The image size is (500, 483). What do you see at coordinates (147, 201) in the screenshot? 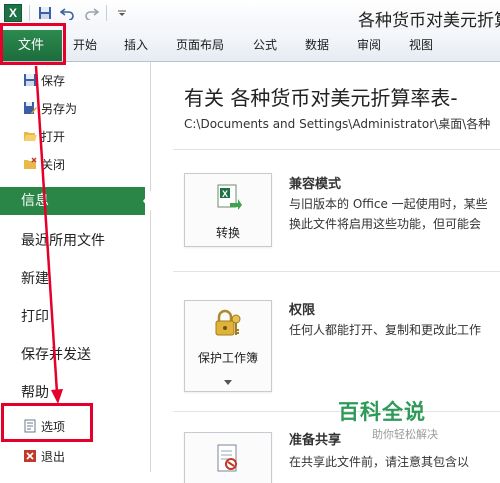
I see `selected-indicator` at bounding box center [147, 201].